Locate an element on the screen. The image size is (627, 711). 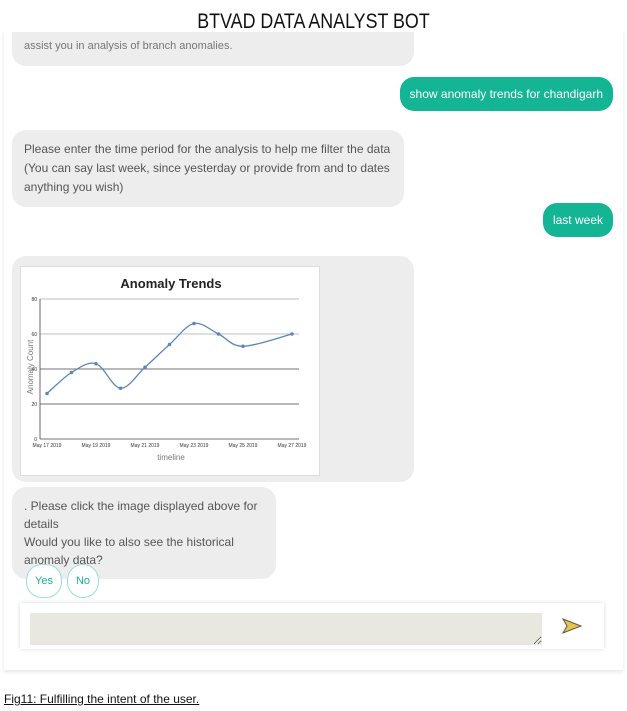
x-tick-label: May 25 2019 is located at coordinates (243, 446).